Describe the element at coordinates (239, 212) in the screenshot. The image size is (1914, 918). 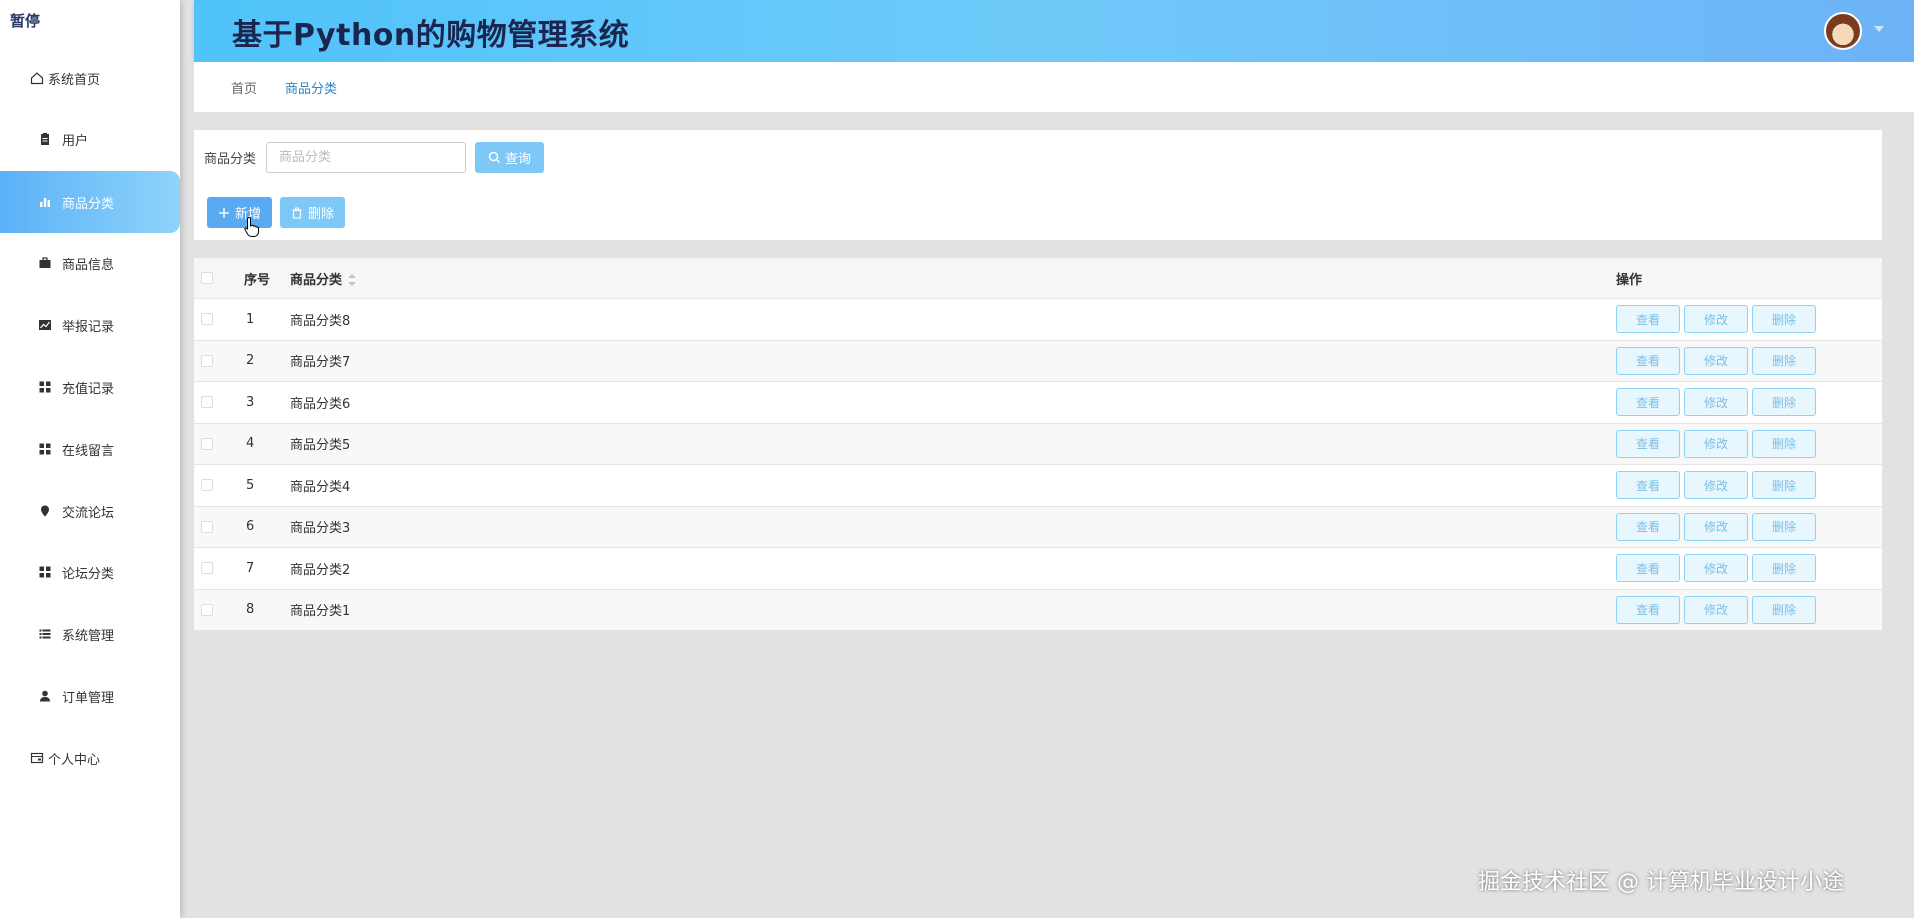
I see `add-button: 新增` at that location.